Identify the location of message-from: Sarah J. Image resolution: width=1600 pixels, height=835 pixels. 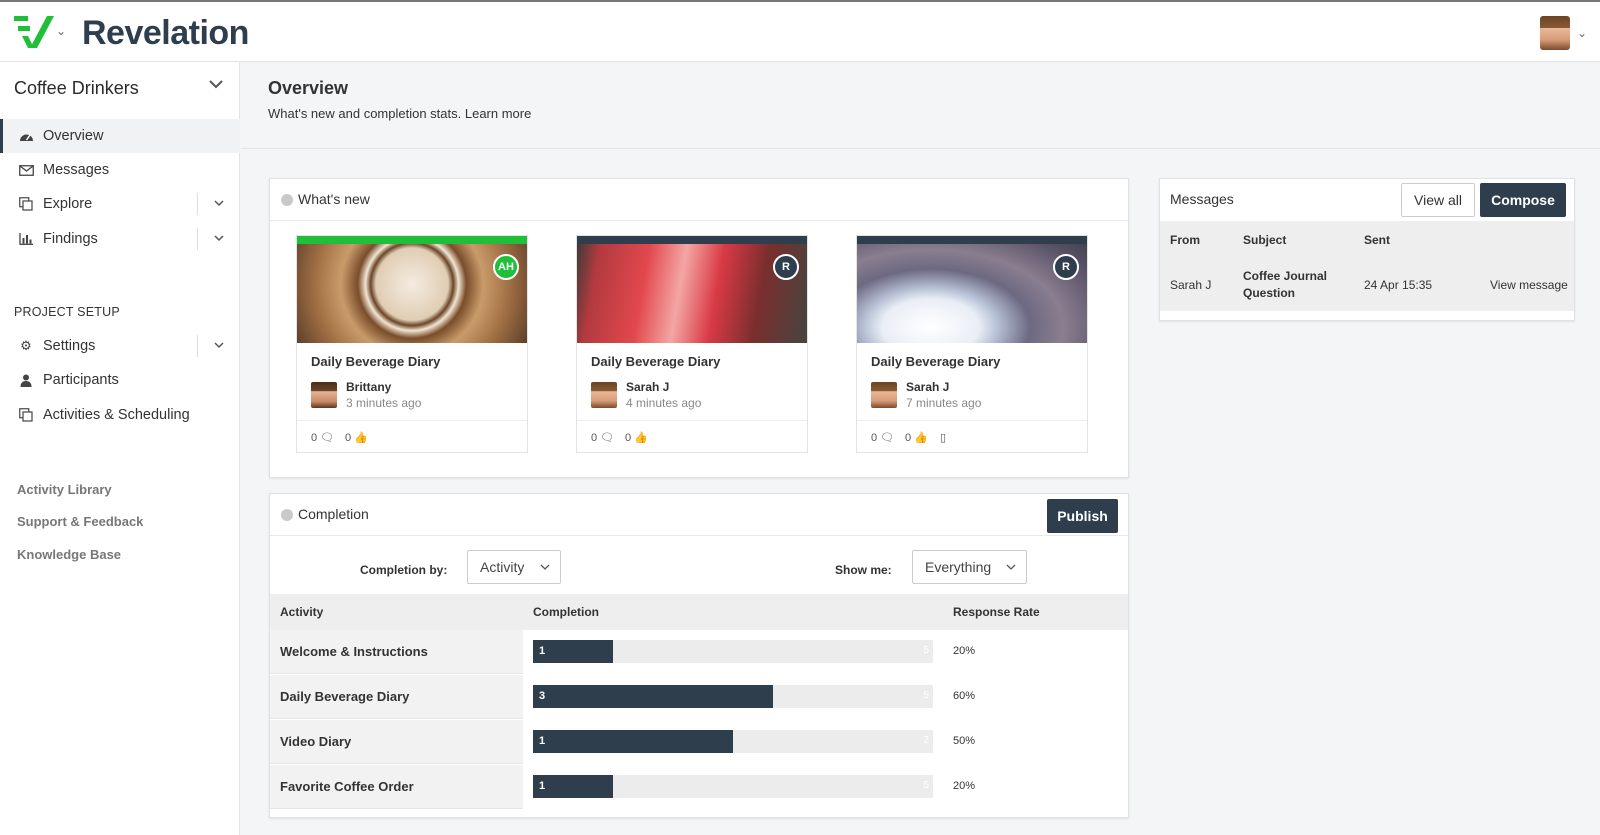
(1191, 285).